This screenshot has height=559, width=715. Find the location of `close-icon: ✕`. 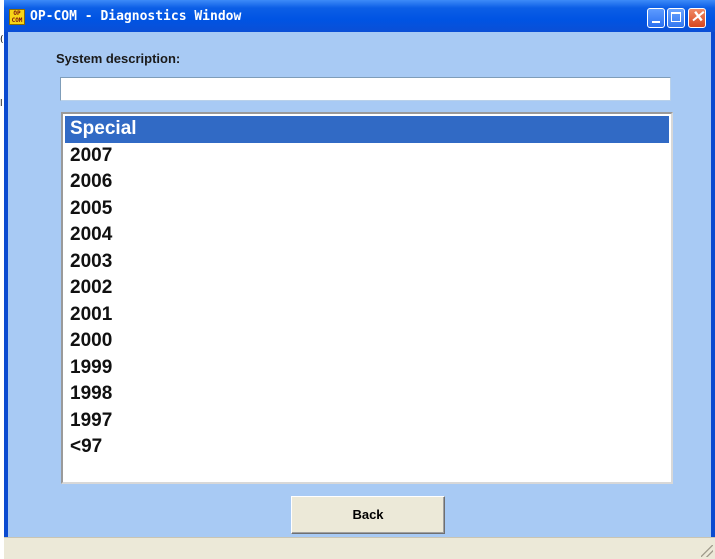

close-icon: ✕ is located at coordinates (697, 17).